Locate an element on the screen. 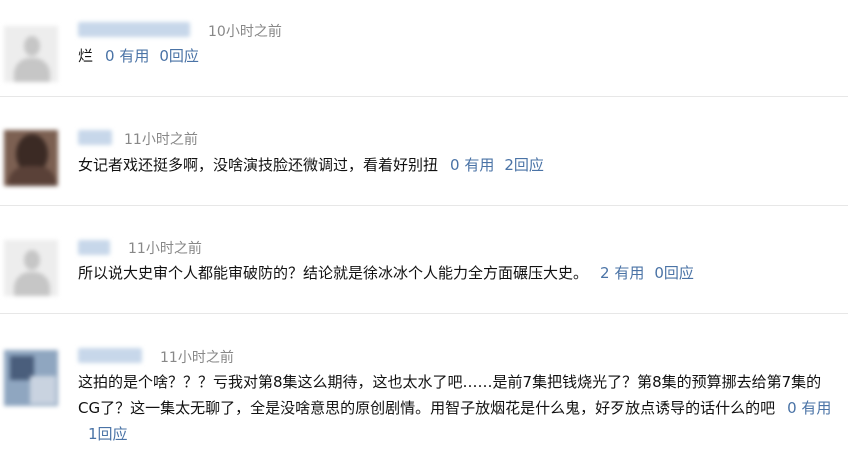  useful-button: 2 有用 is located at coordinates (622, 273).